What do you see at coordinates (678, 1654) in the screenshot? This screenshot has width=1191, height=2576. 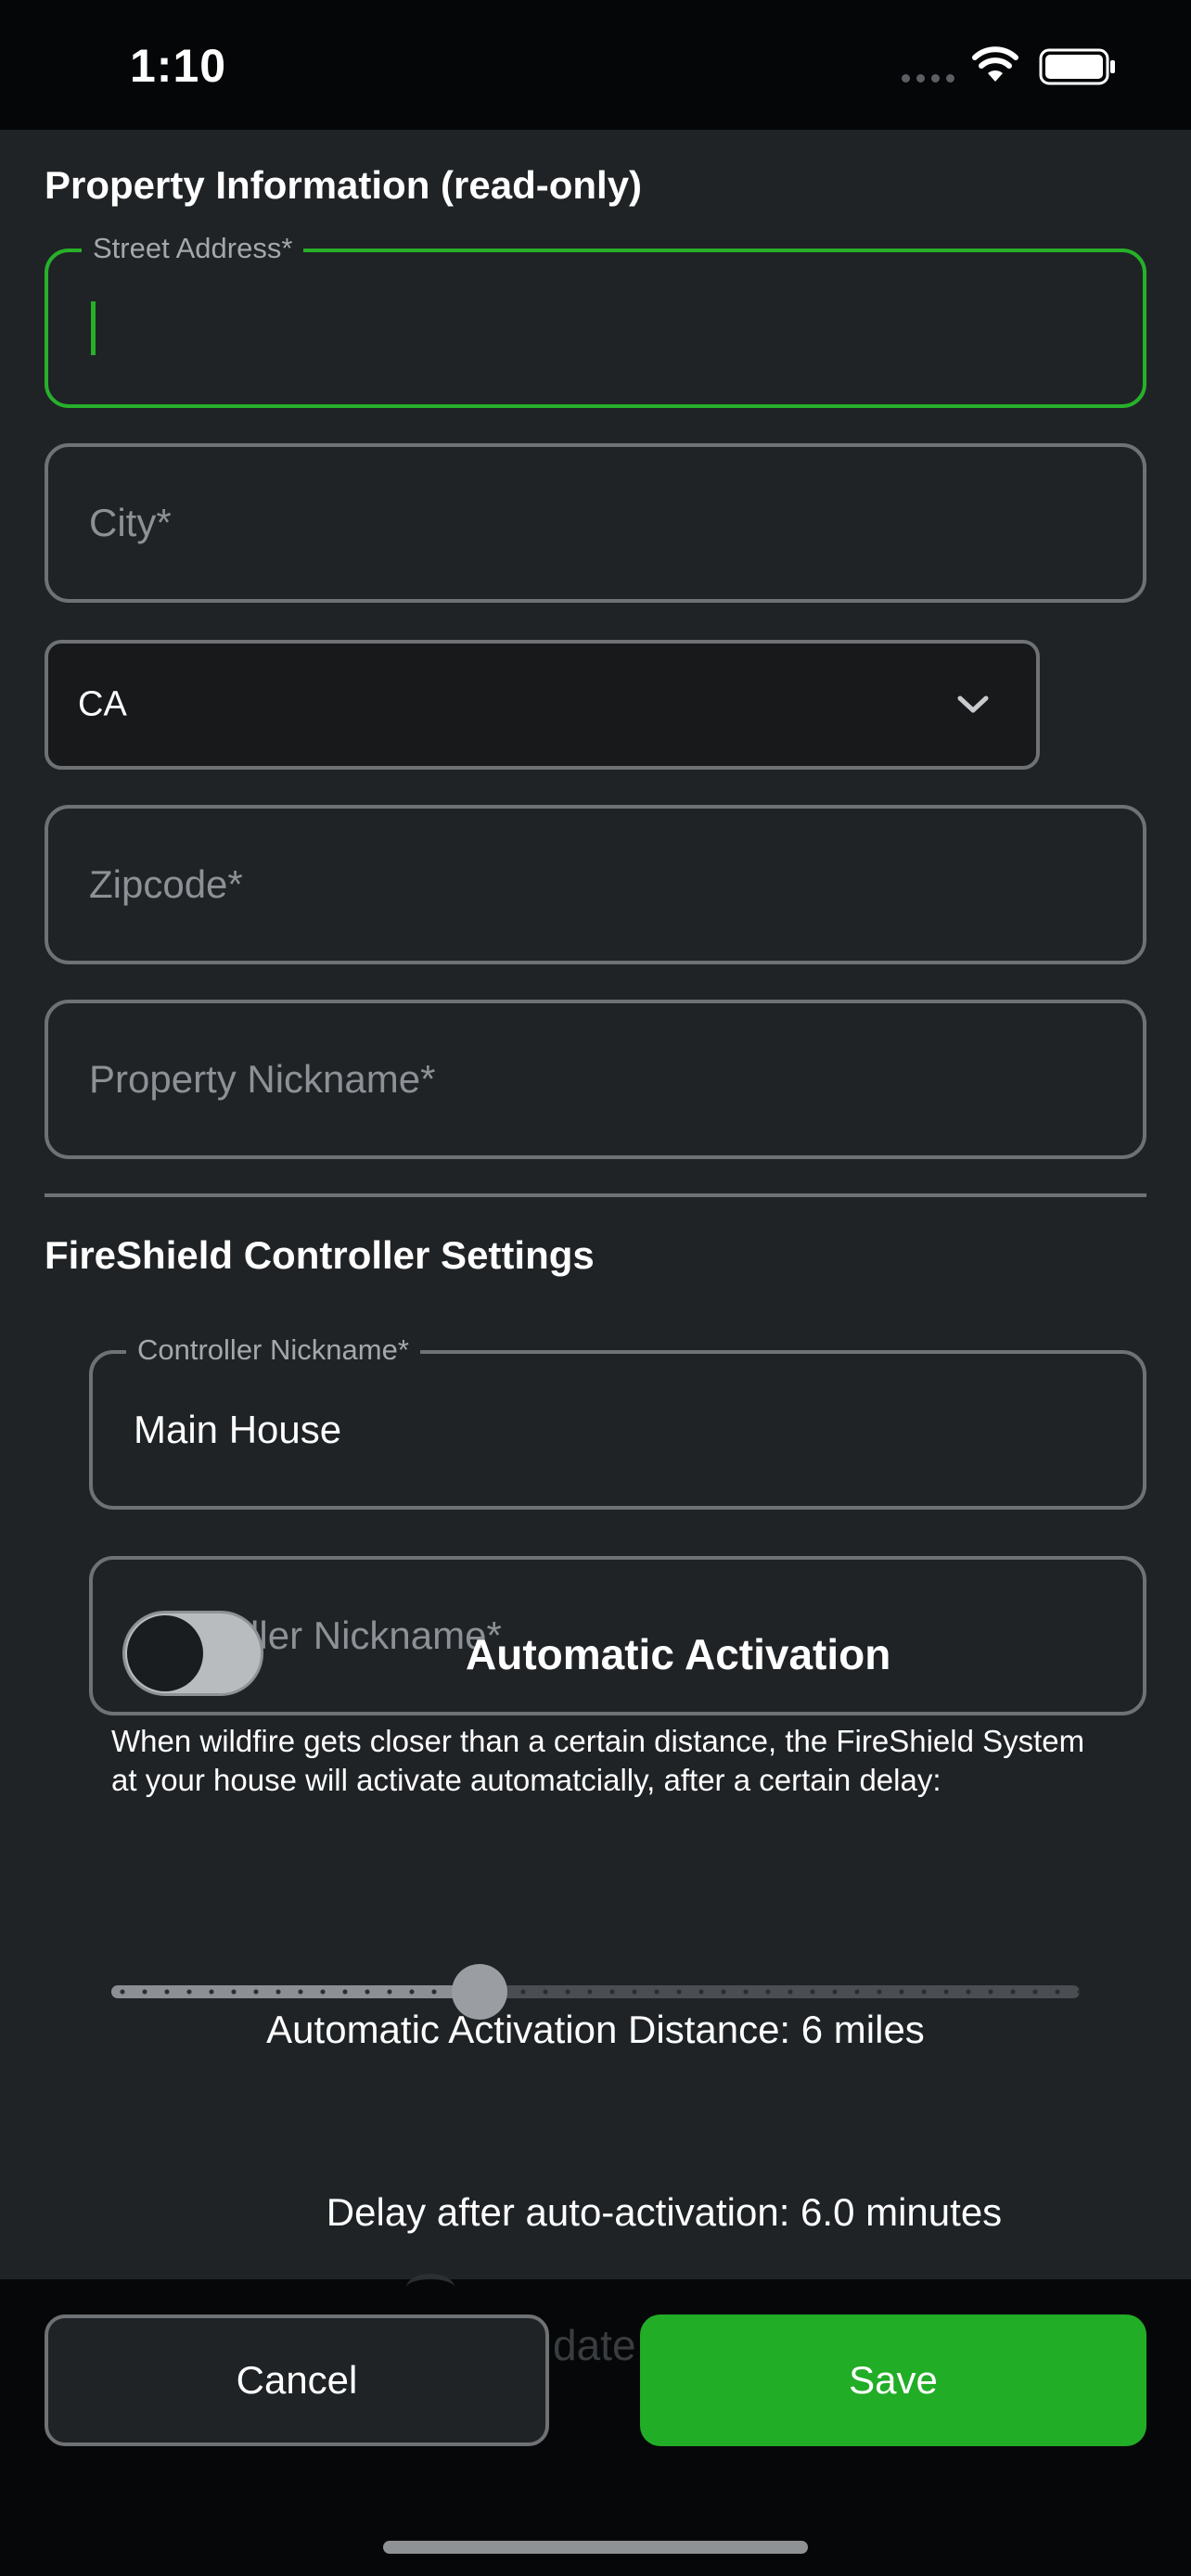 I see `automatic-activation-label: Automatic Activation` at bounding box center [678, 1654].